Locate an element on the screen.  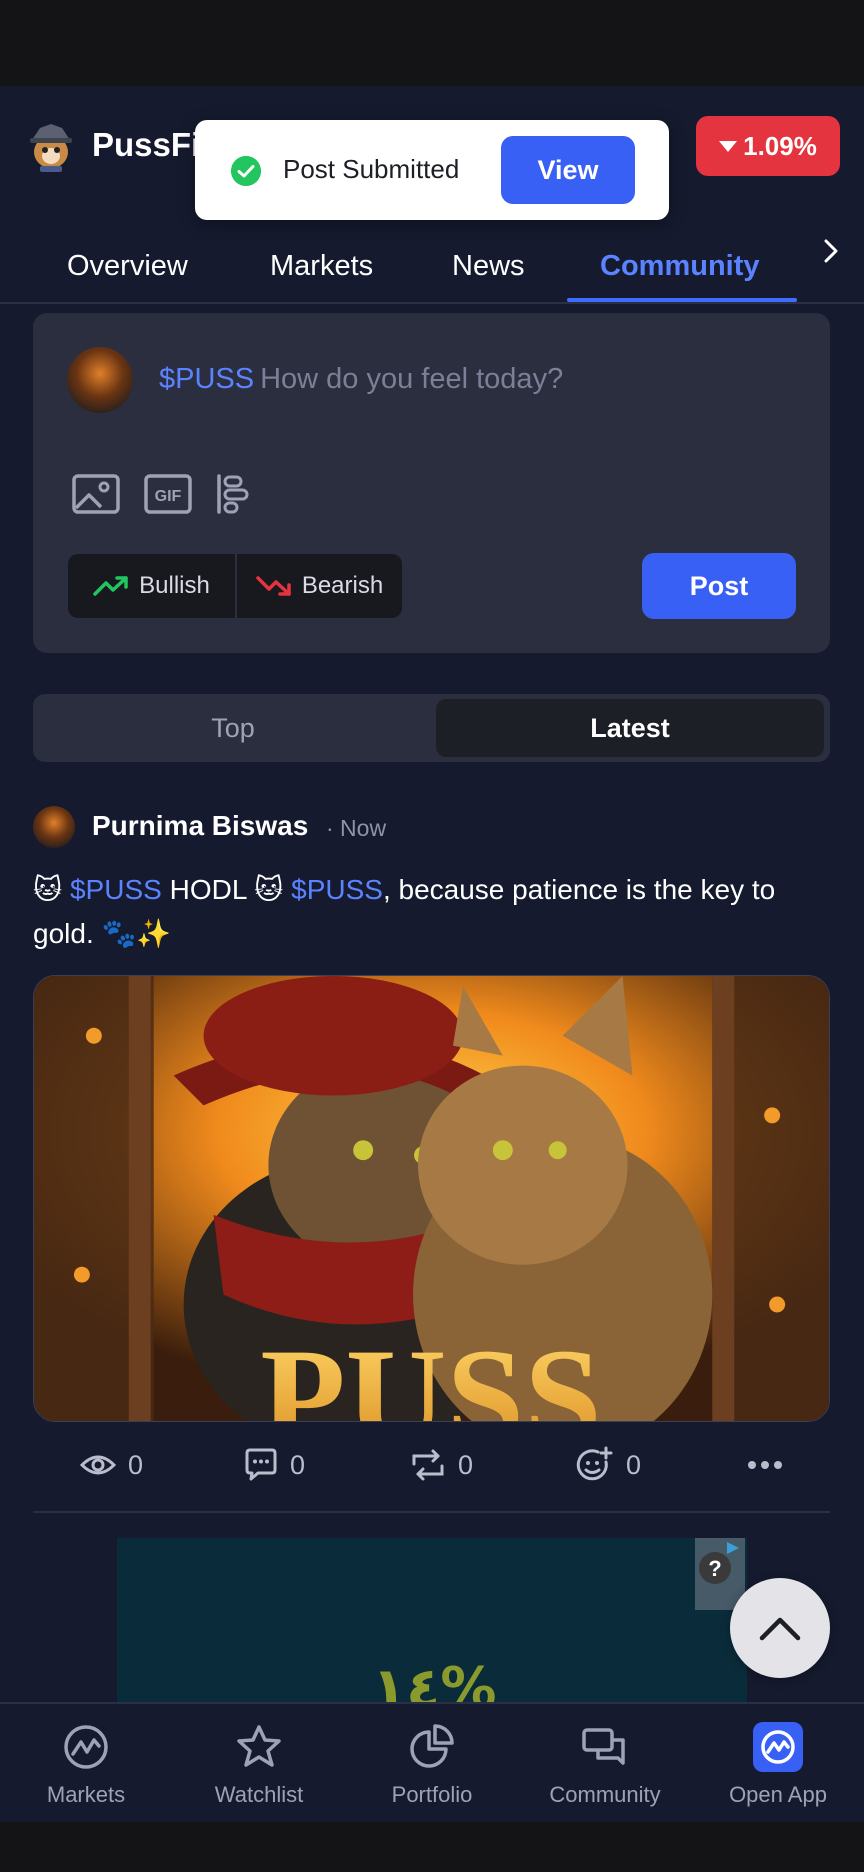
post-text-hodl: HODL is located at coordinates (208, 889).